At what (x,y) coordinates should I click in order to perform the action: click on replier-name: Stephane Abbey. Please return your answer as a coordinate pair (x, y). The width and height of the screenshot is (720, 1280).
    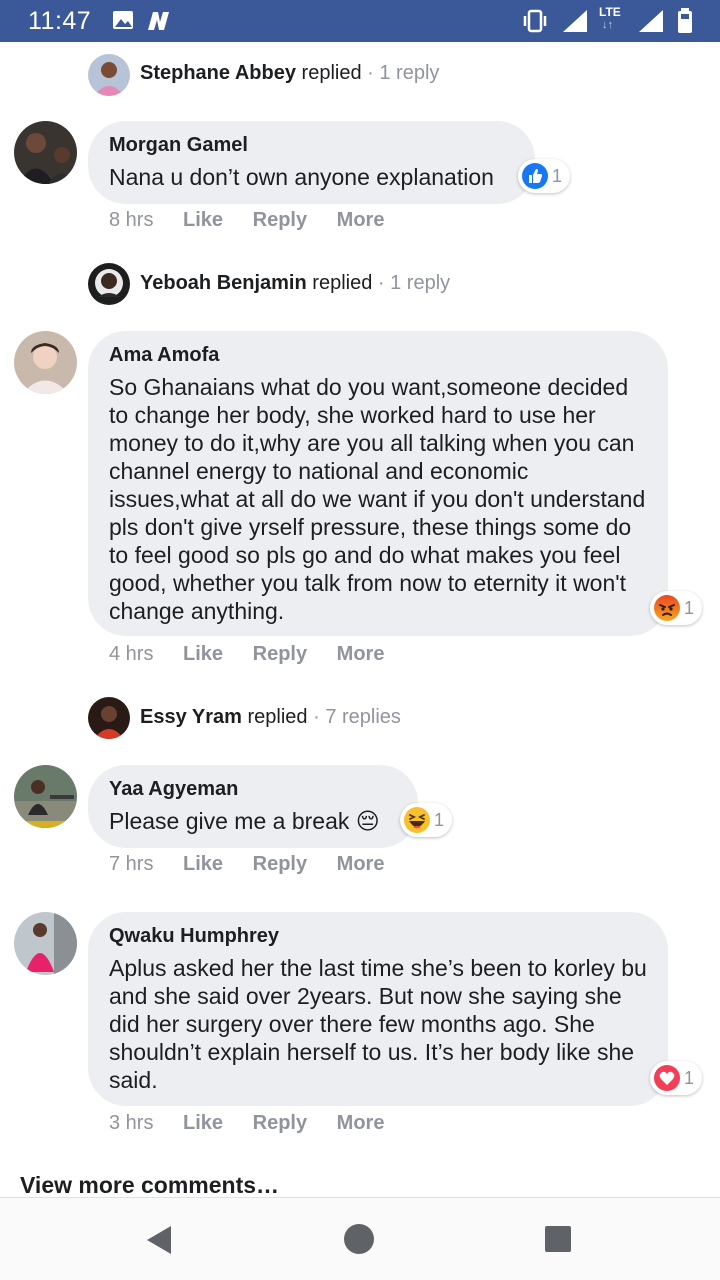
    Looking at the image, I should click on (218, 73).